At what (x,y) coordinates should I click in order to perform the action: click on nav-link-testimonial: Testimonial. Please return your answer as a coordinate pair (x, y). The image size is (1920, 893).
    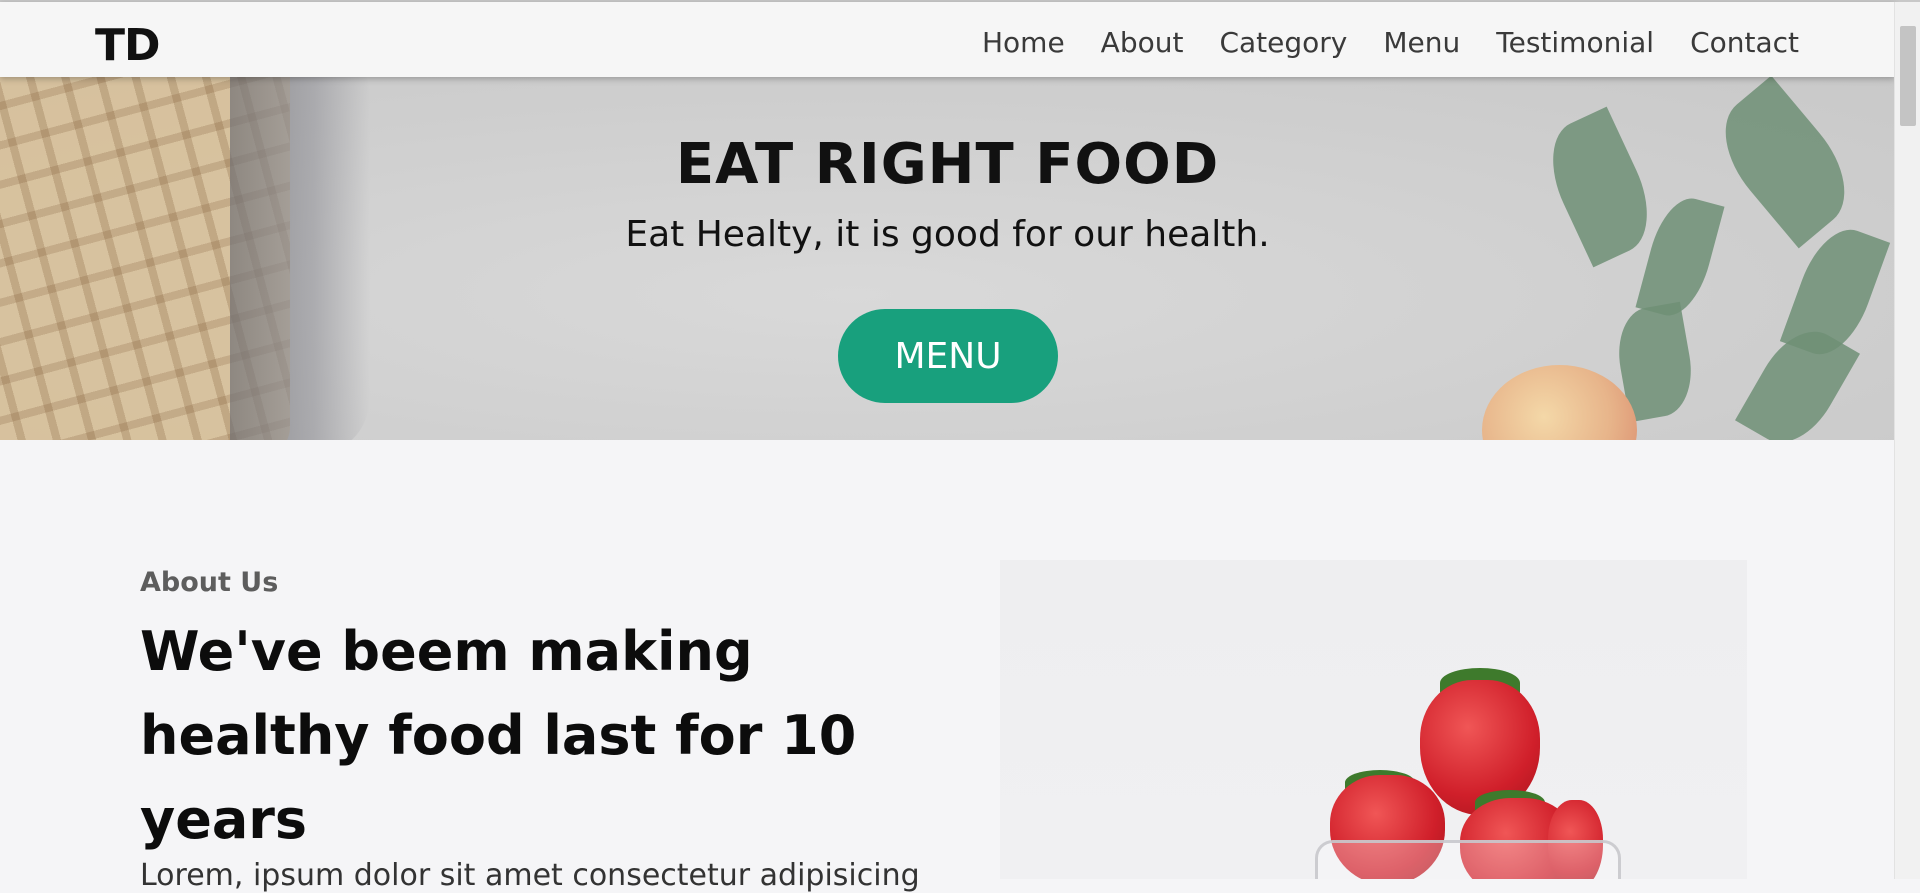
    Looking at the image, I should click on (1575, 42).